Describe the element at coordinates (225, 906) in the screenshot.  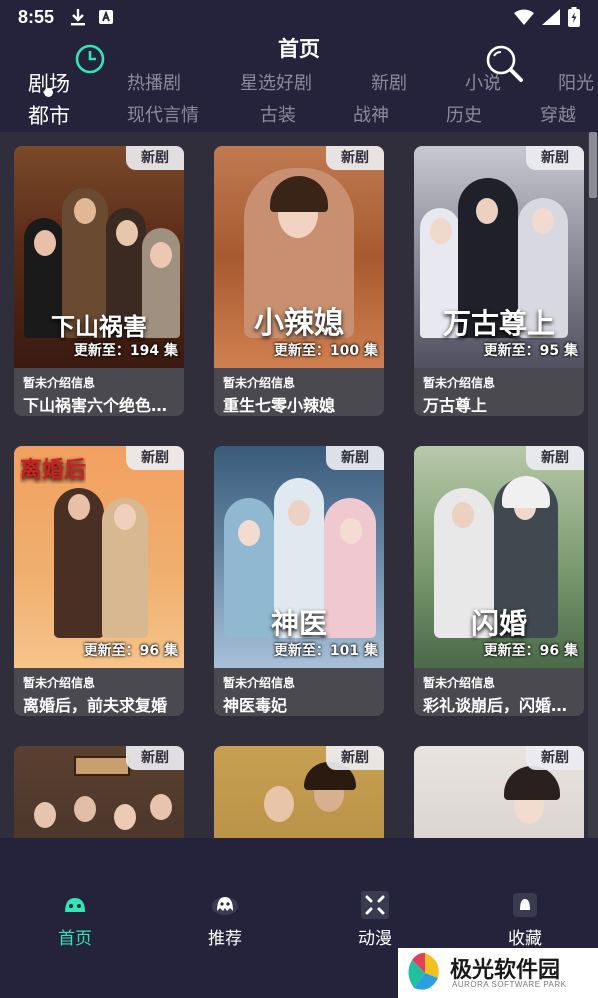
I see `ghost-icon` at that location.